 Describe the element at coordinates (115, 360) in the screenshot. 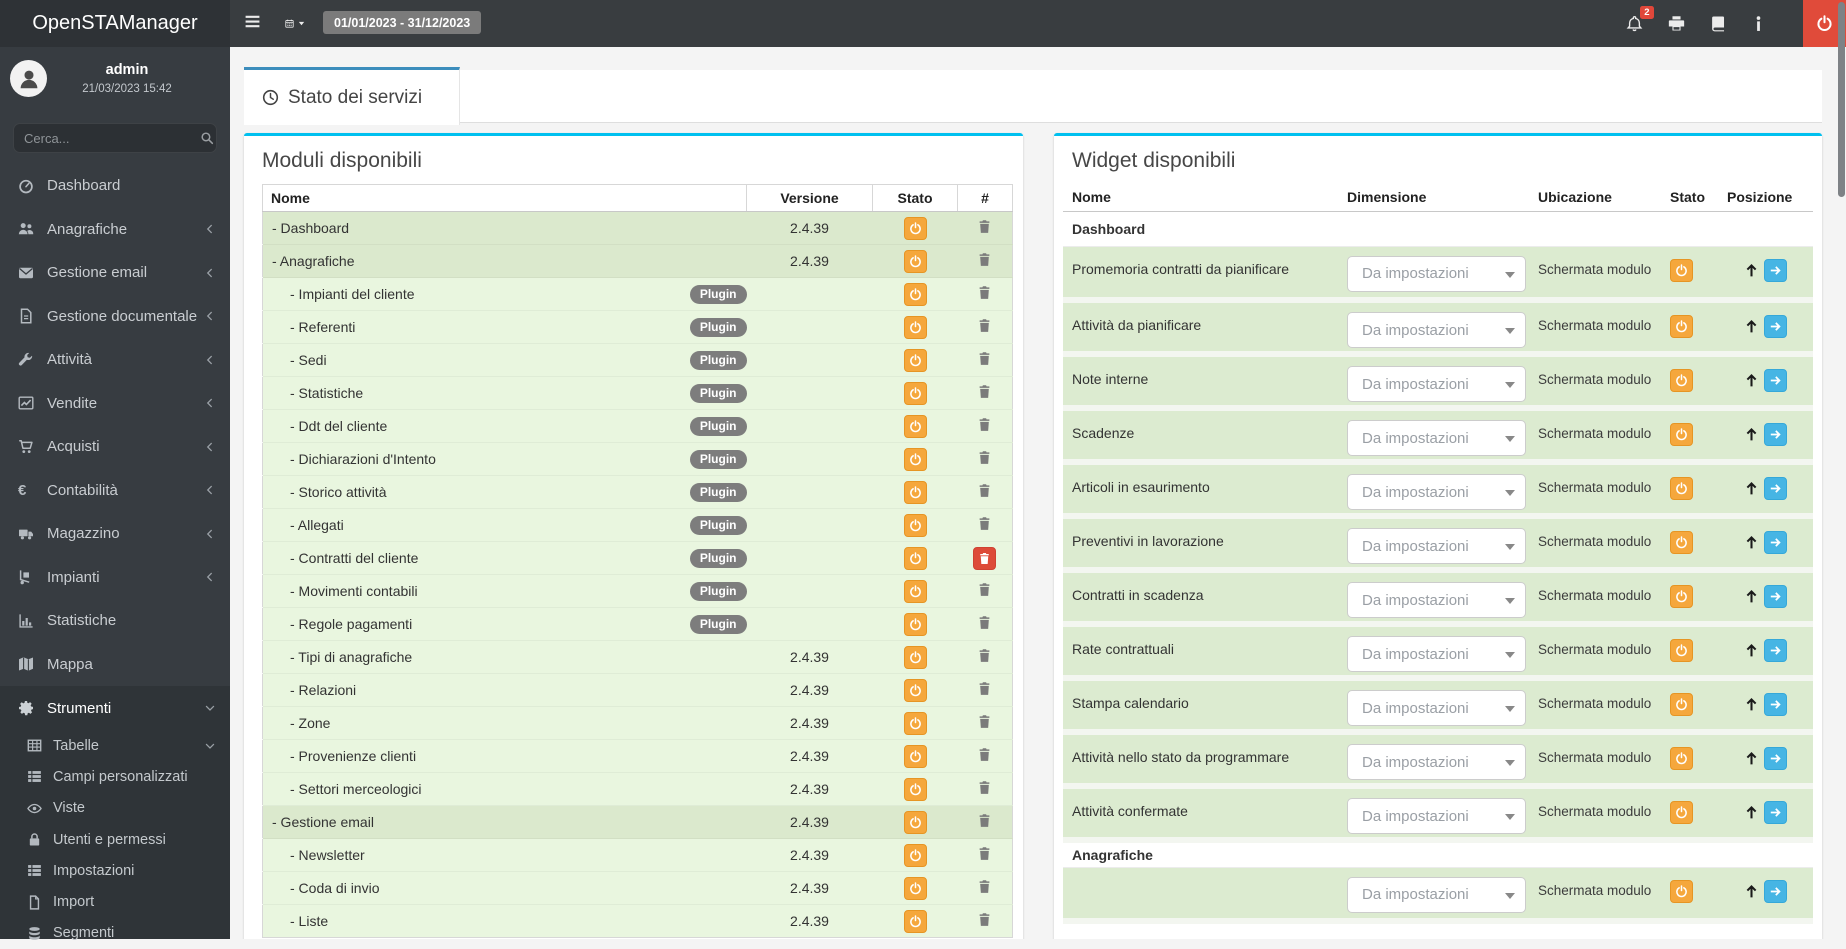

I see `sidebar-item-attività: Attività` at that location.